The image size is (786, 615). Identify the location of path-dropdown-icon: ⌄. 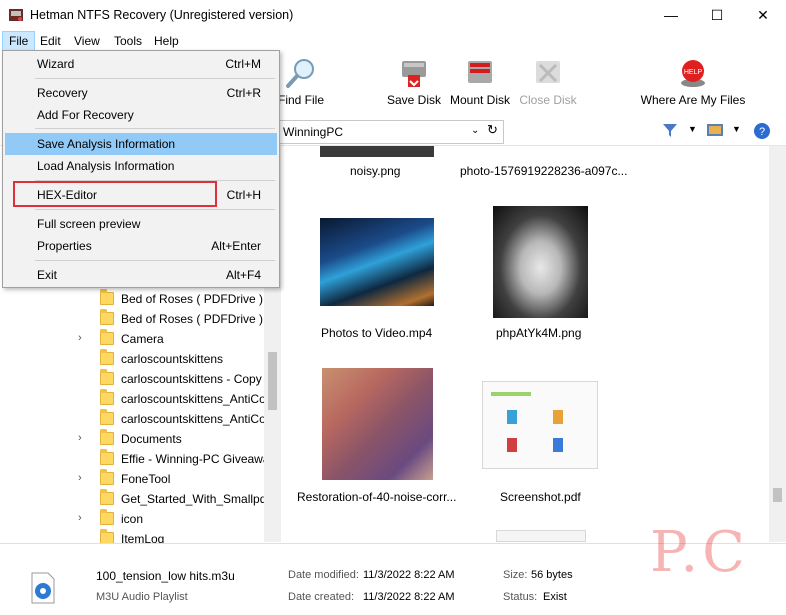
(475, 130).